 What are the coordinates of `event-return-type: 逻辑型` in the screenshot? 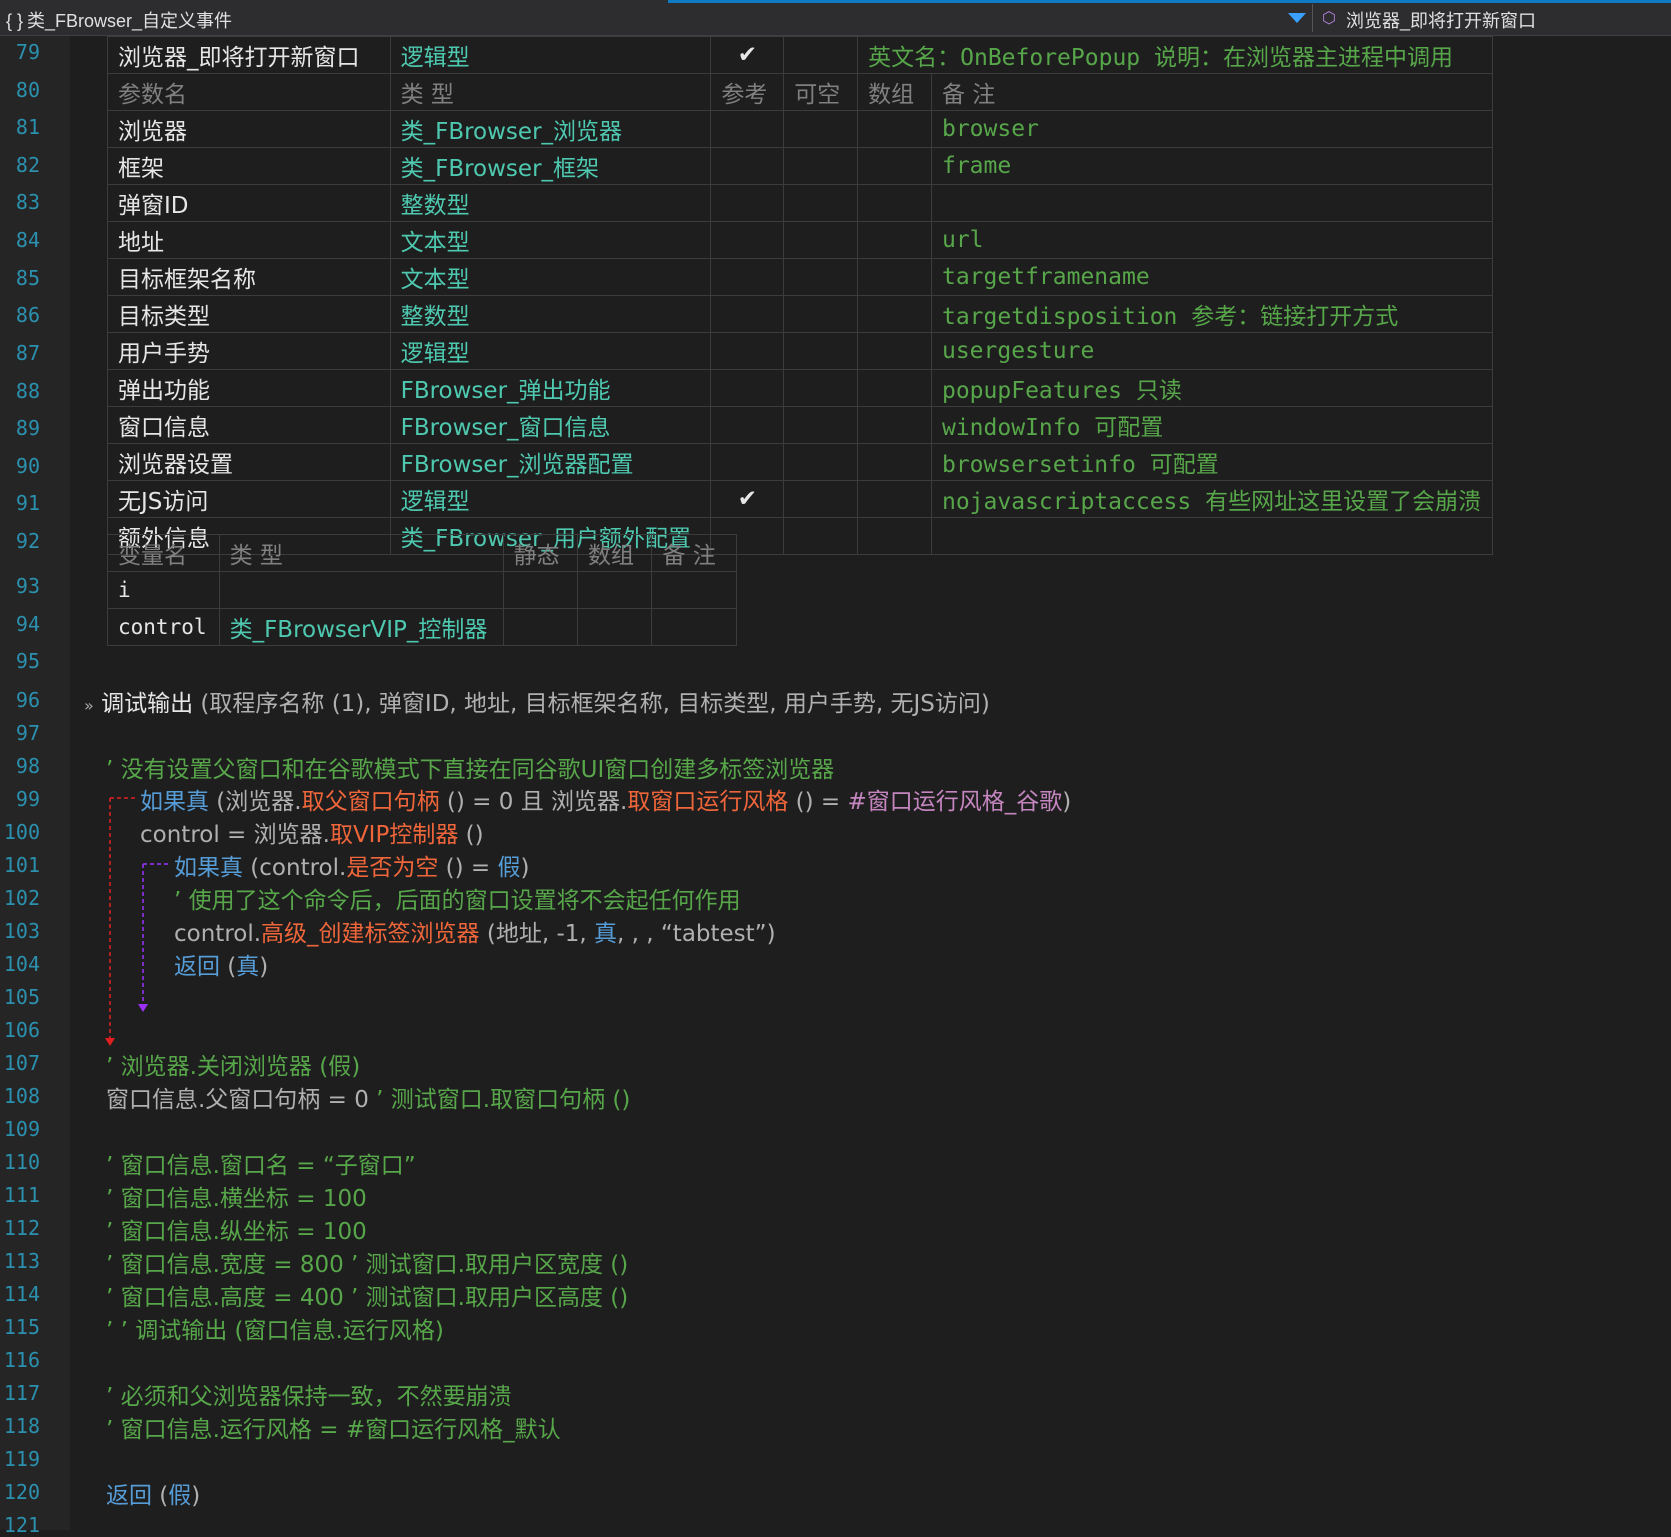 It's located at (550, 55).